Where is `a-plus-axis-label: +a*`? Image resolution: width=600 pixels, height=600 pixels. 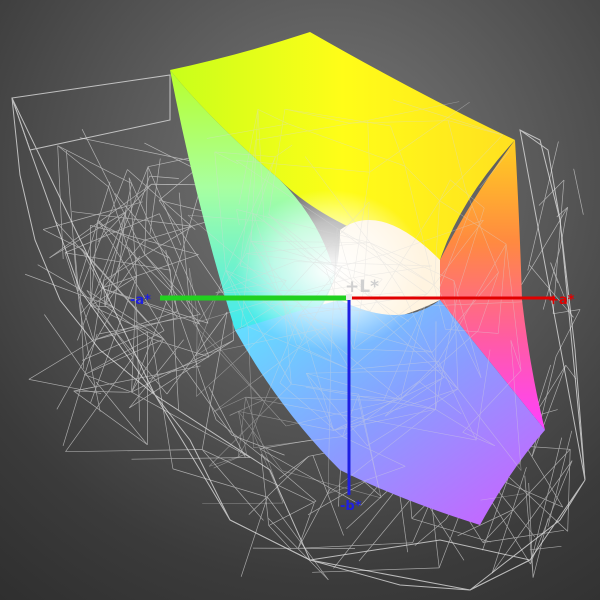
a-plus-axis-label: +a* is located at coordinates (561, 300).